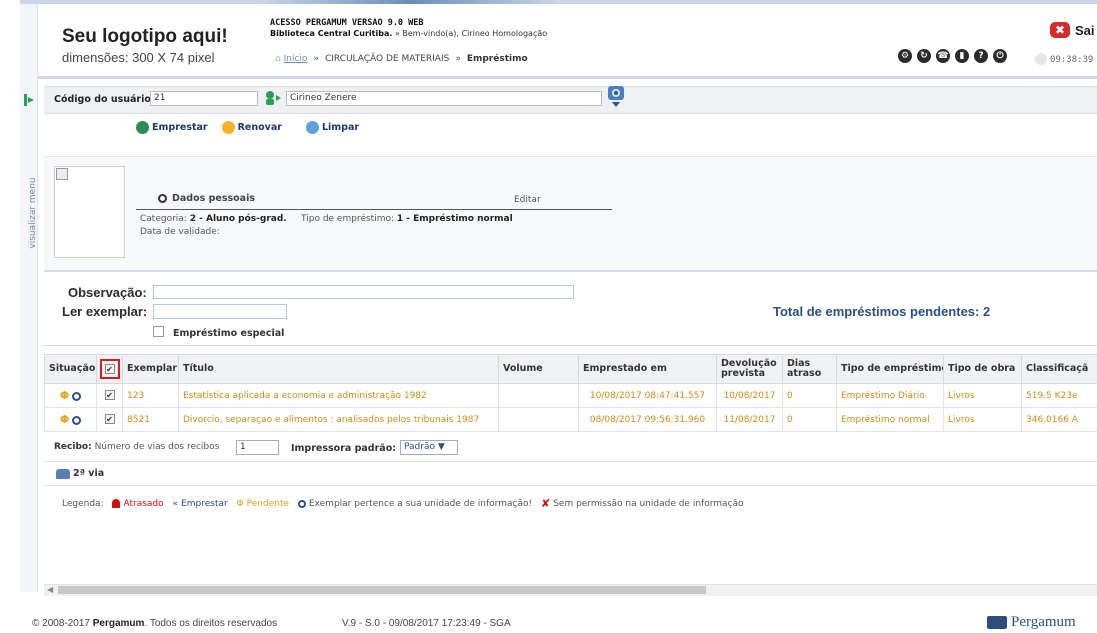 The height and width of the screenshot is (633, 1097). I want to click on edit-link: Editar, so click(527, 200).